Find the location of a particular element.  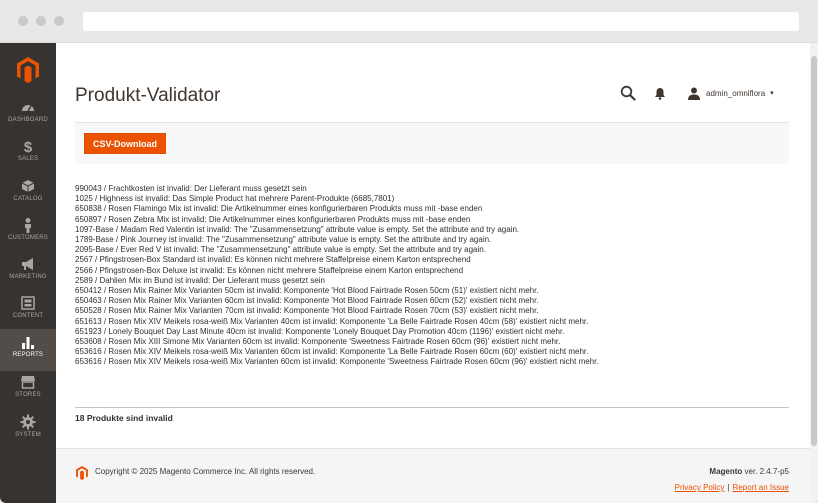

sidebar-item-label: REPORTS is located at coordinates (28, 355).